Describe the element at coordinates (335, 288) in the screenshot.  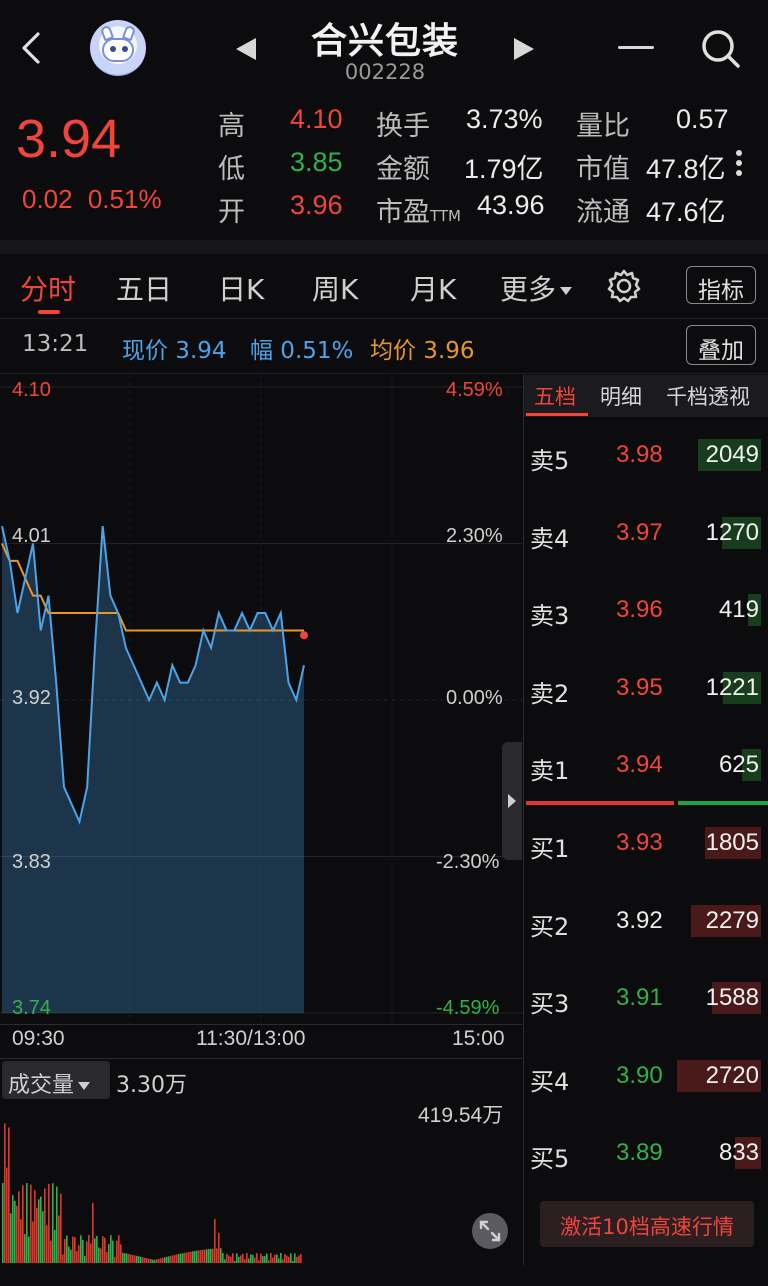
I see `tab-weekly-k: 周K` at that location.